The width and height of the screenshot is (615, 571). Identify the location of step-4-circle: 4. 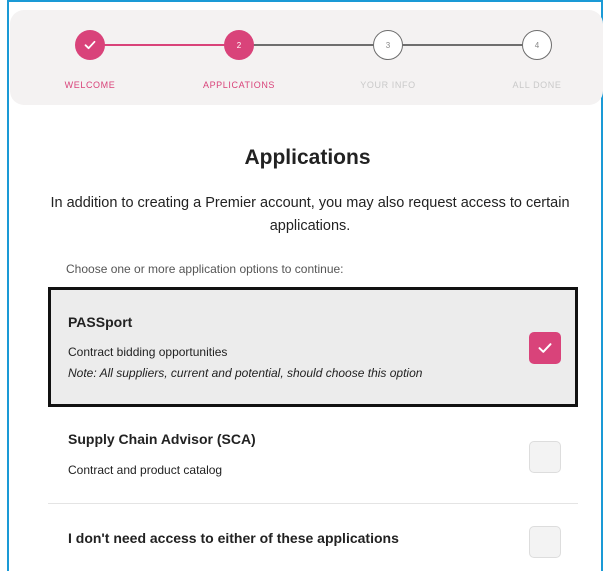
(537, 45).